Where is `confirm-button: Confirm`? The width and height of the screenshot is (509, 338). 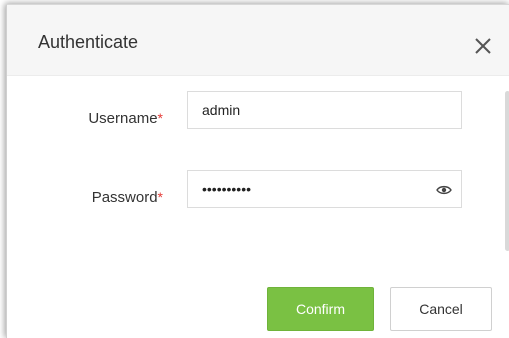 confirm-button: Confirm is located at coordinates (320, 309).